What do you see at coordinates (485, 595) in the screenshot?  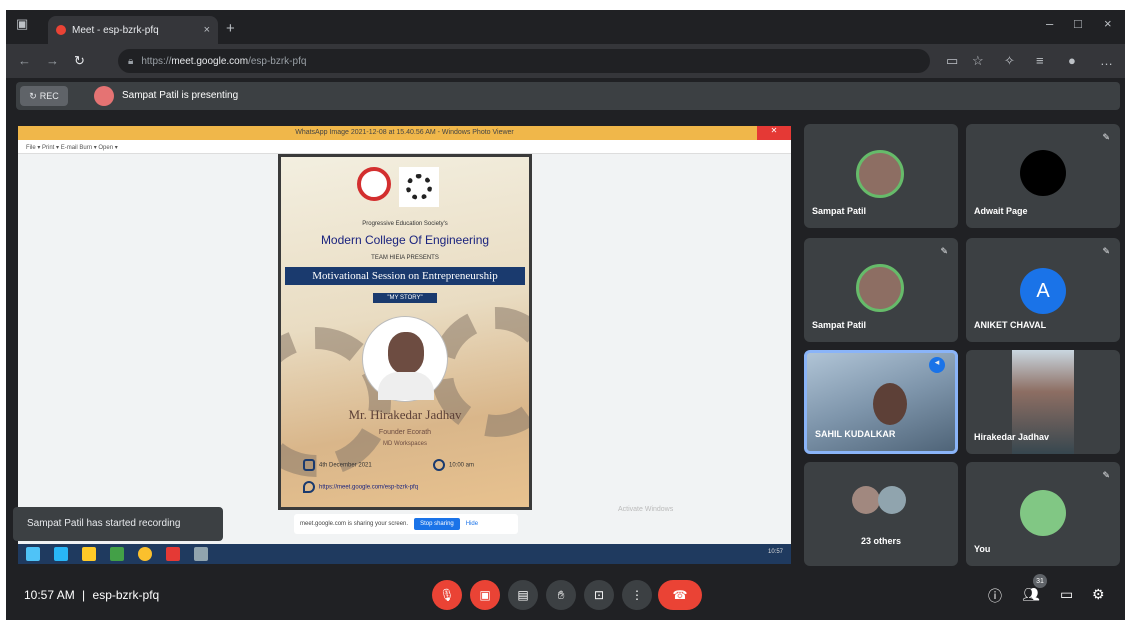 I see `camera-toggle-button: ▣` at bounding box center [485, 595].